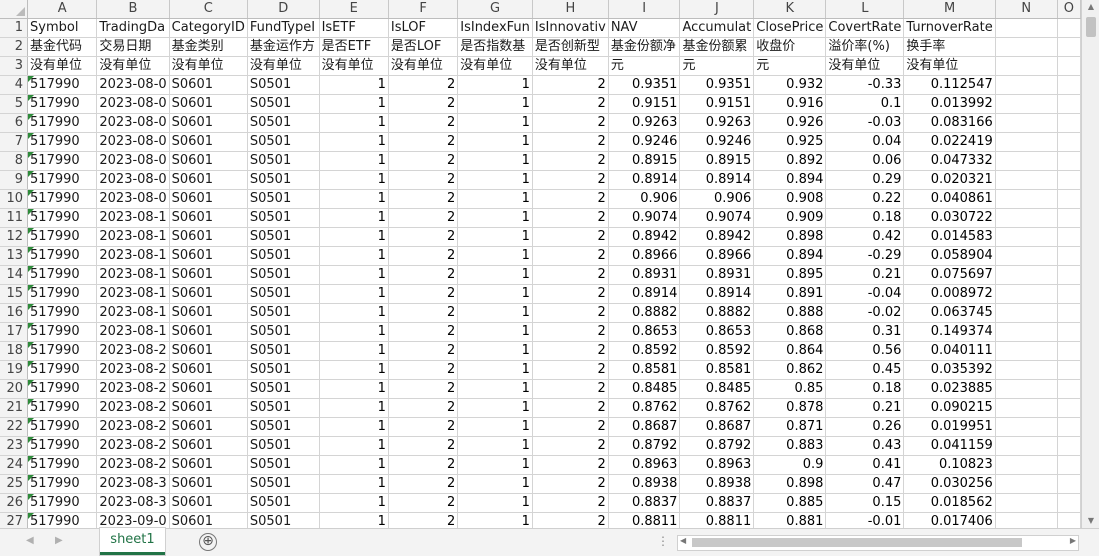 This screenshot has width=1099, height=556. Describe the element at coordinates (717, 218) in the screenshot. I see `cell-j: 0.9074` at that location.